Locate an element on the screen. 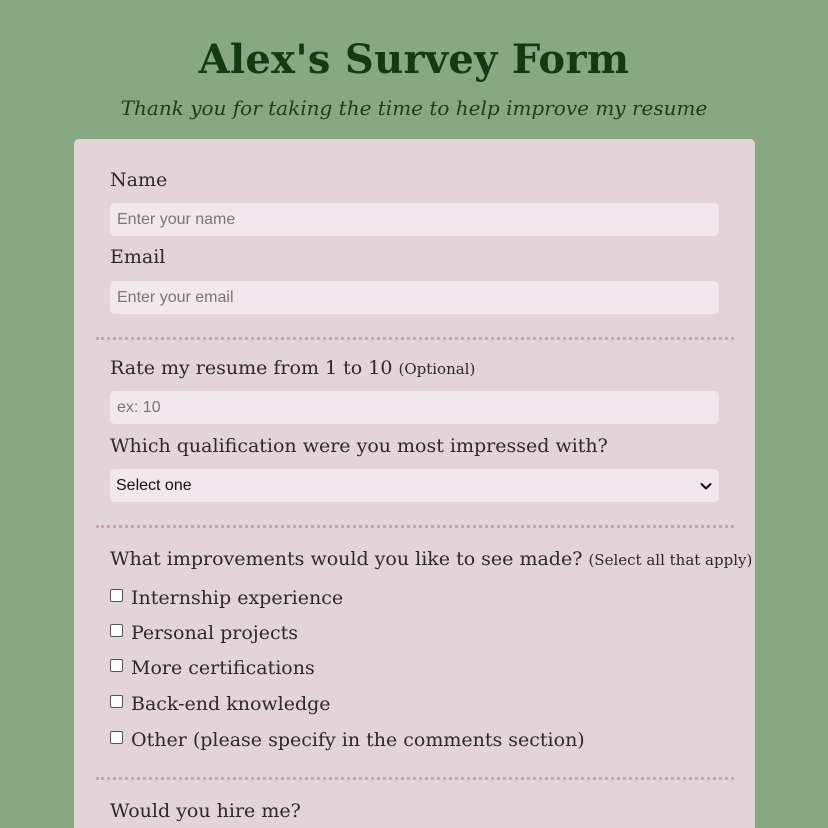 The height and width of the screenshot is (828, 828). hire-label: Would you hire me? is located at coordinates (205, 811).